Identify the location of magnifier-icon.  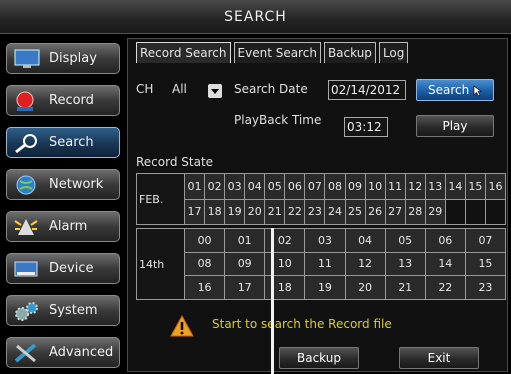
(27, 143).